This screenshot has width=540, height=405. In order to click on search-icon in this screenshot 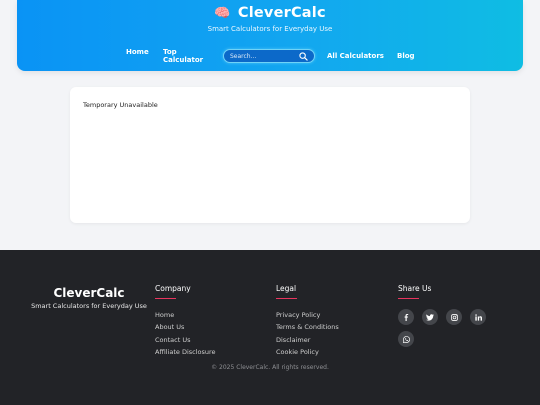, I will do `click(303, 56)`.